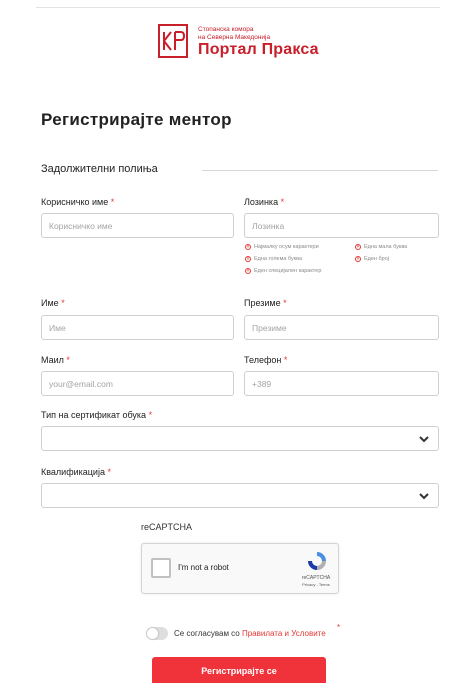 Image resolution: width=451 pixels, height=683 pixels. What do you see at coordinates (266, 360) in the screenshot?
I see `phone-label: Телефон *` at bounding box center [266, 360].